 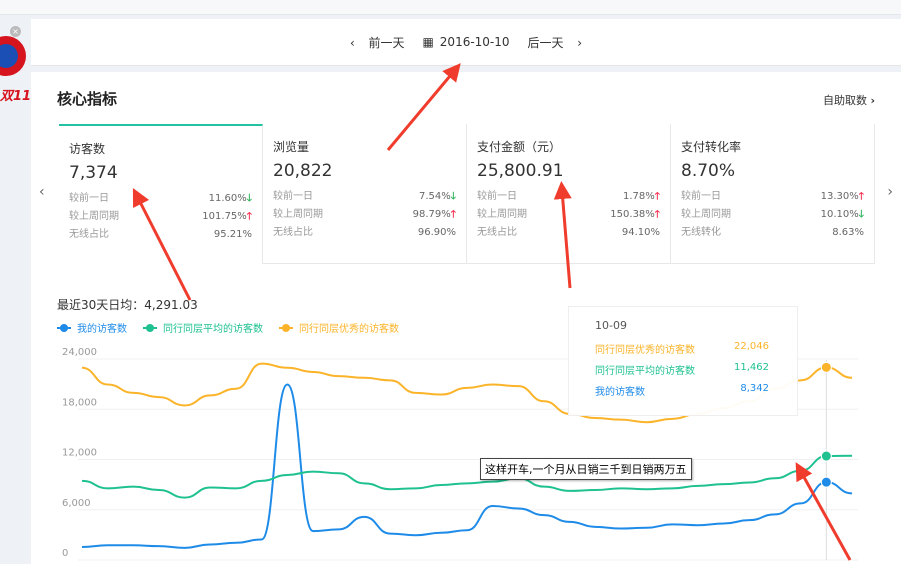 I want to click on series-line, so click(x=467, y=476).